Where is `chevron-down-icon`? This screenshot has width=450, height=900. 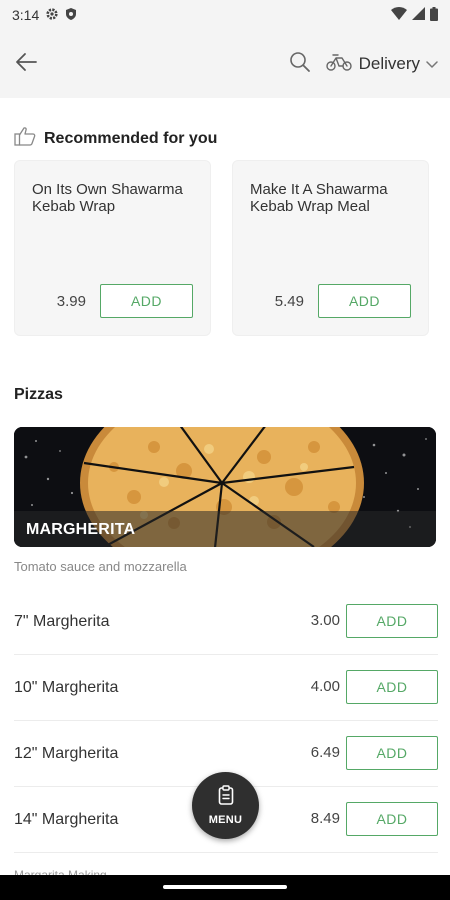 chevron-down-icon is located at coordinates (432, 64).